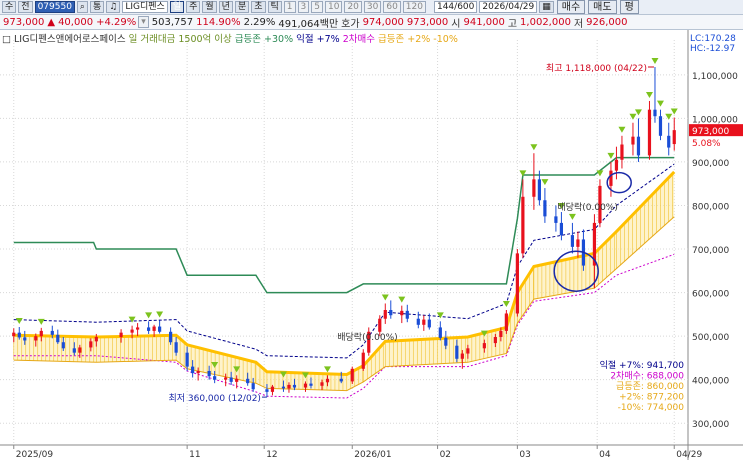 The height and width of the screenshot is (460, 743). Describe the element at coordinates (508, 7) in the screenshot. I see `date-field: 2026/04/29` at that location.